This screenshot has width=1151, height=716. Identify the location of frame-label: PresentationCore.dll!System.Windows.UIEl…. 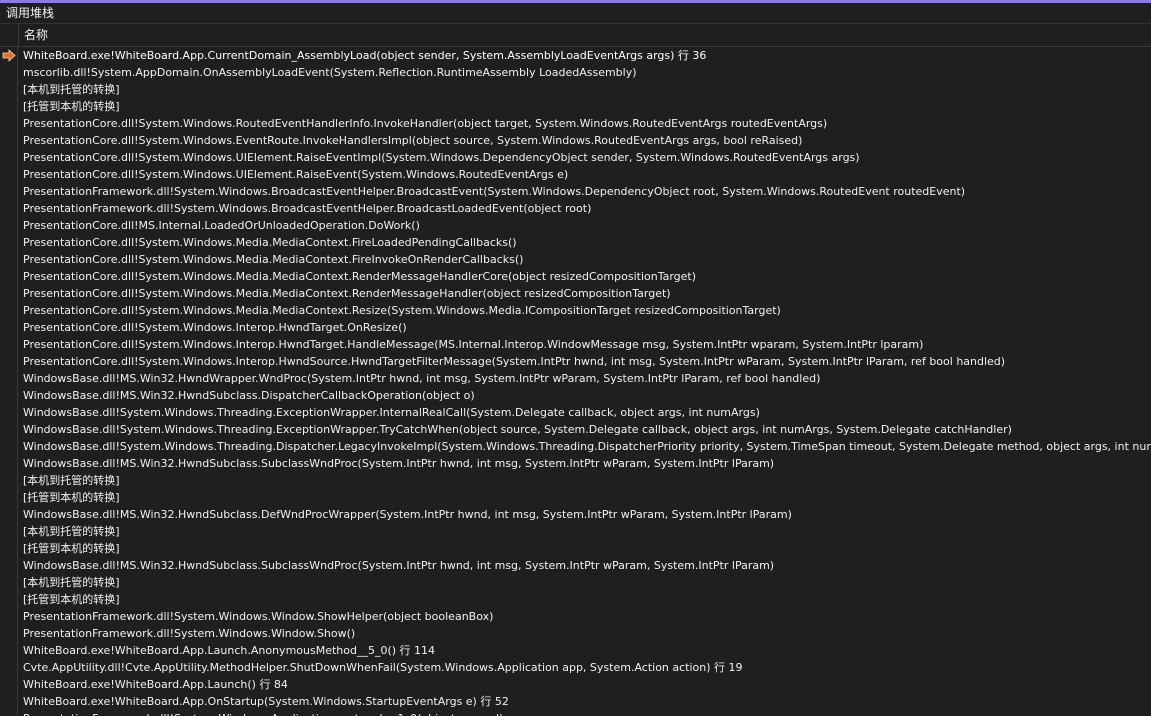
(296, 174).